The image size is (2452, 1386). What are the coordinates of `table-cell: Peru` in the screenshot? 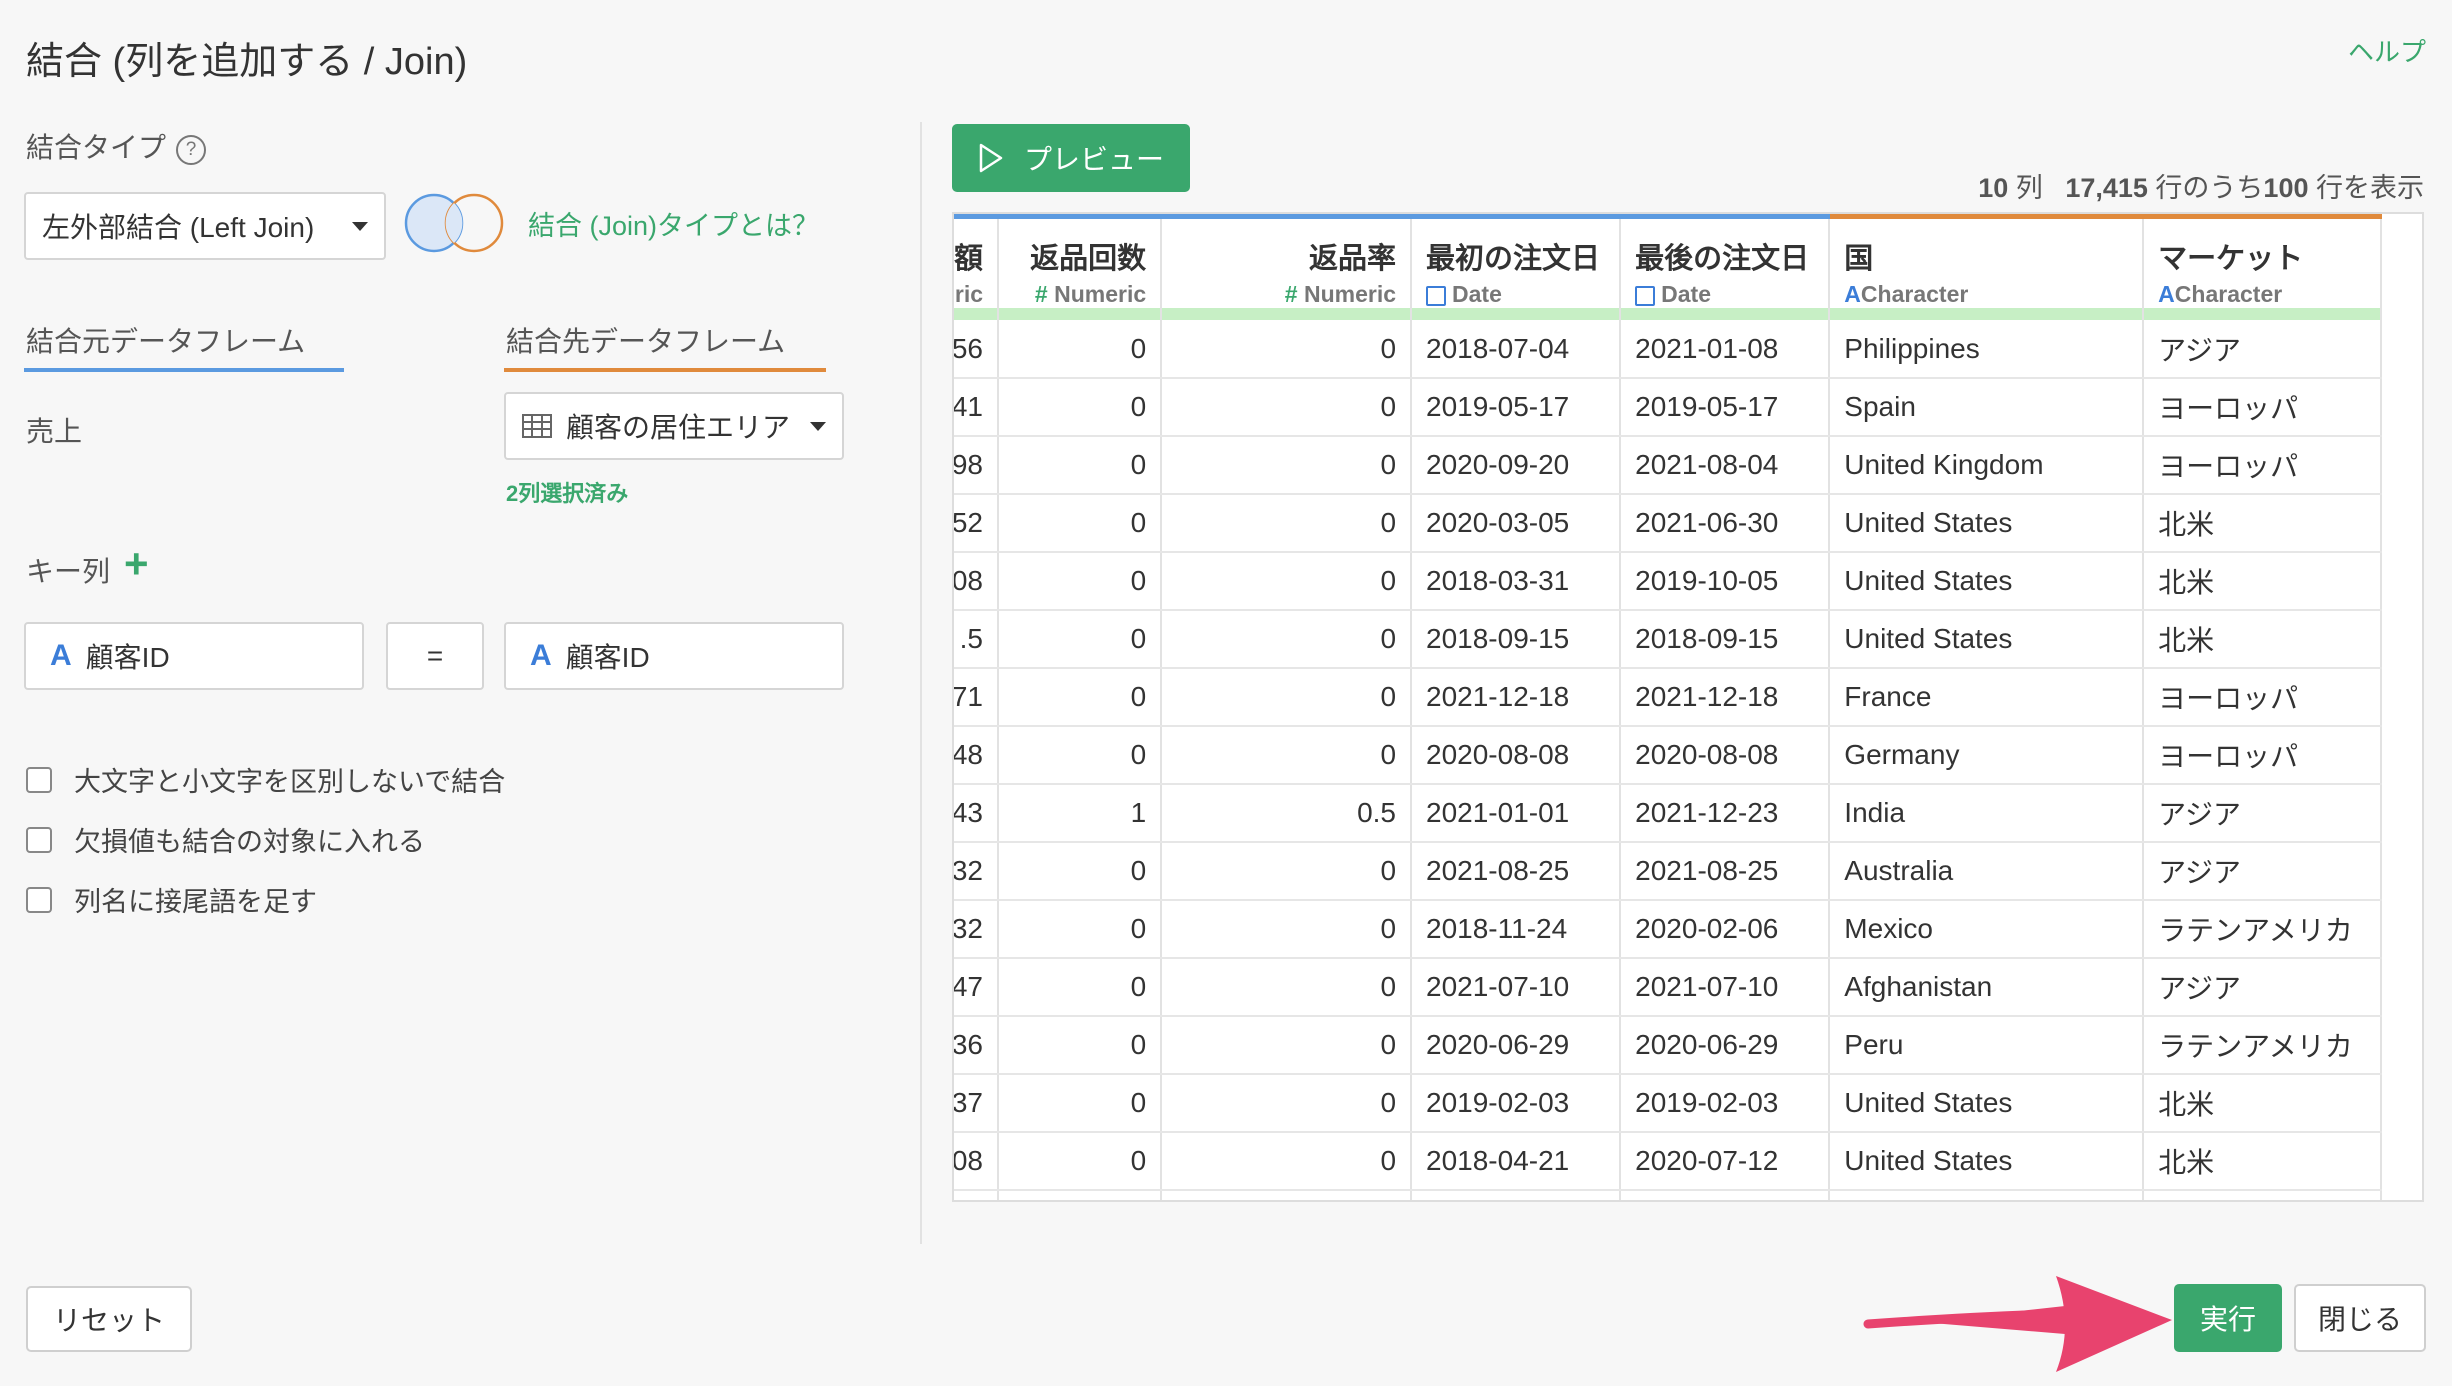 It's located at (1987, 1045).